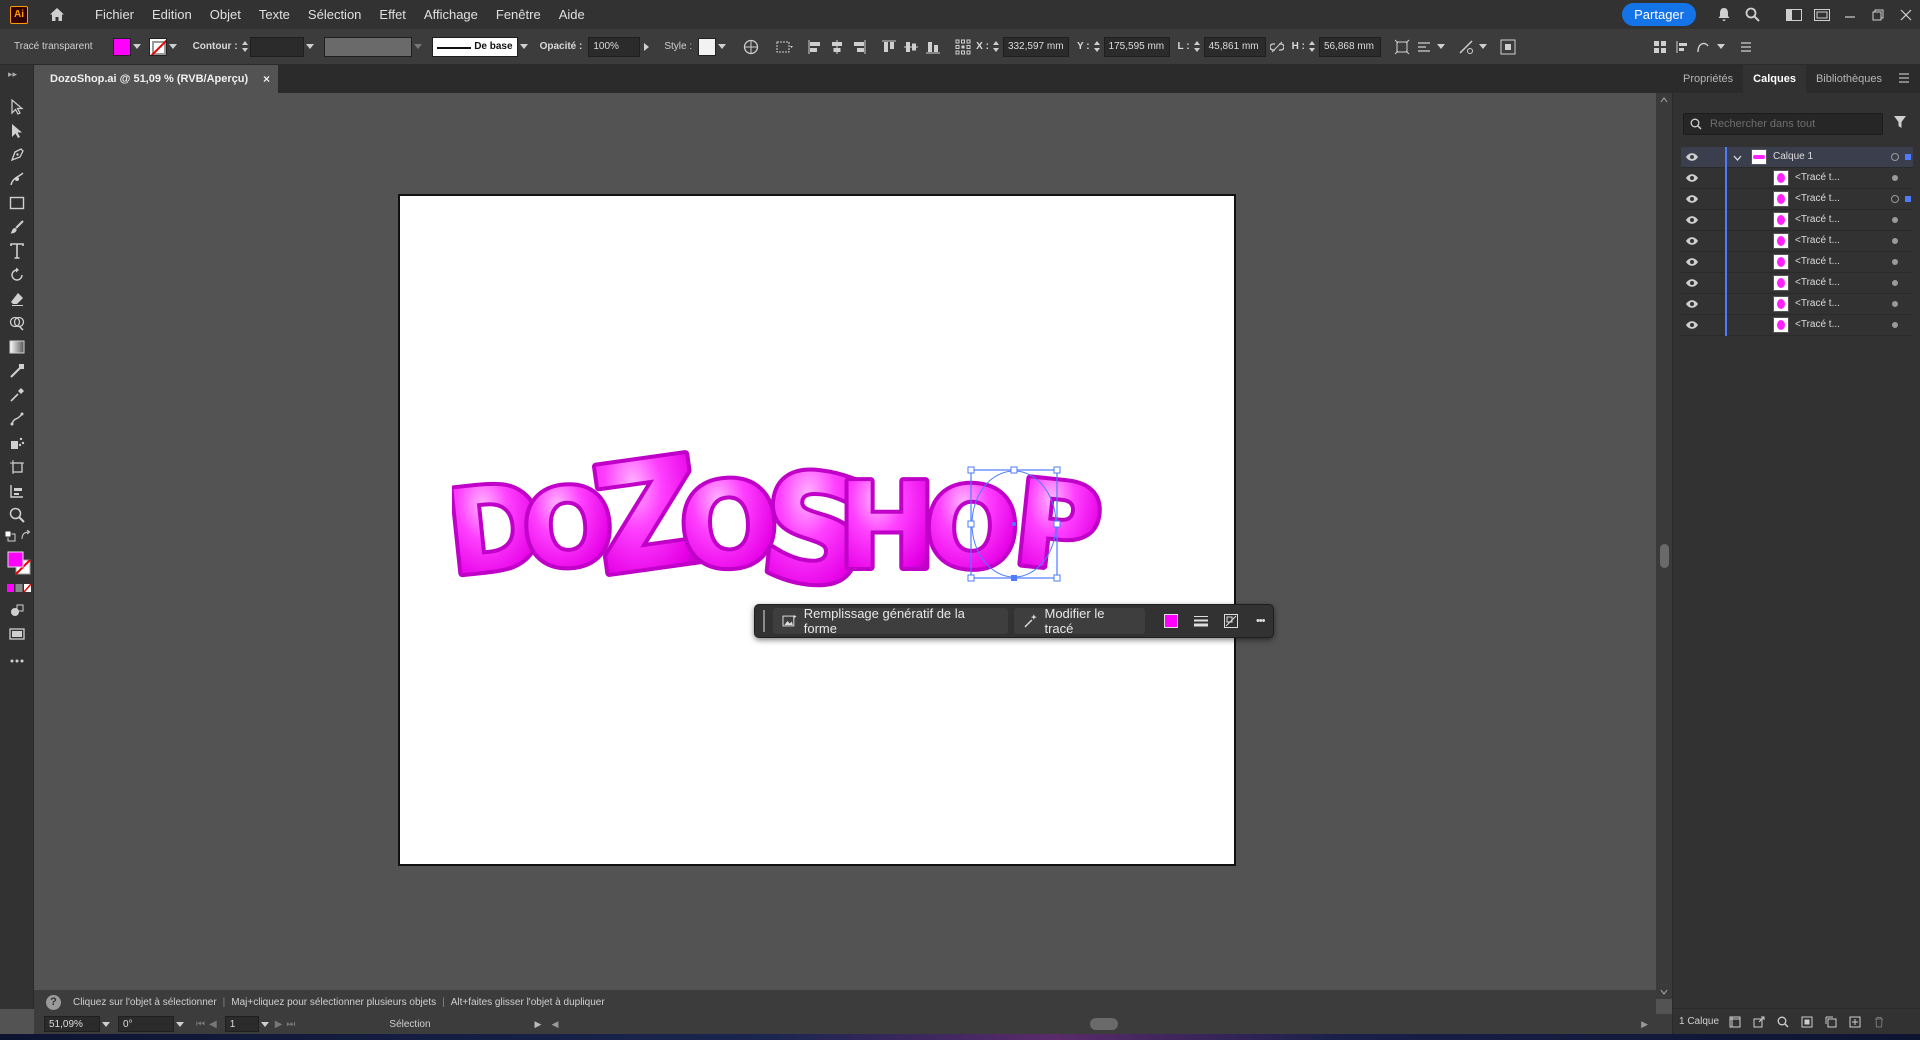 The width and height of the screenshot is (1920, 1040). I want to click on pen-tool-icon, so click(17, 155).